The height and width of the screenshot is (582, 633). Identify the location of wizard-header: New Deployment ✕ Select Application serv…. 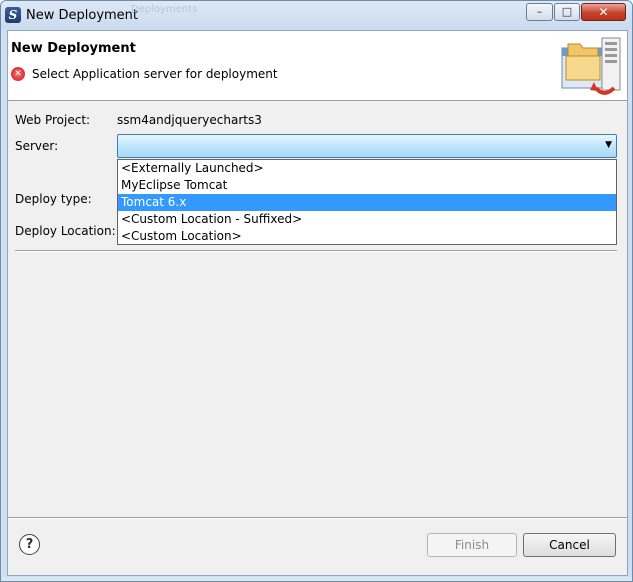
(317, 66).